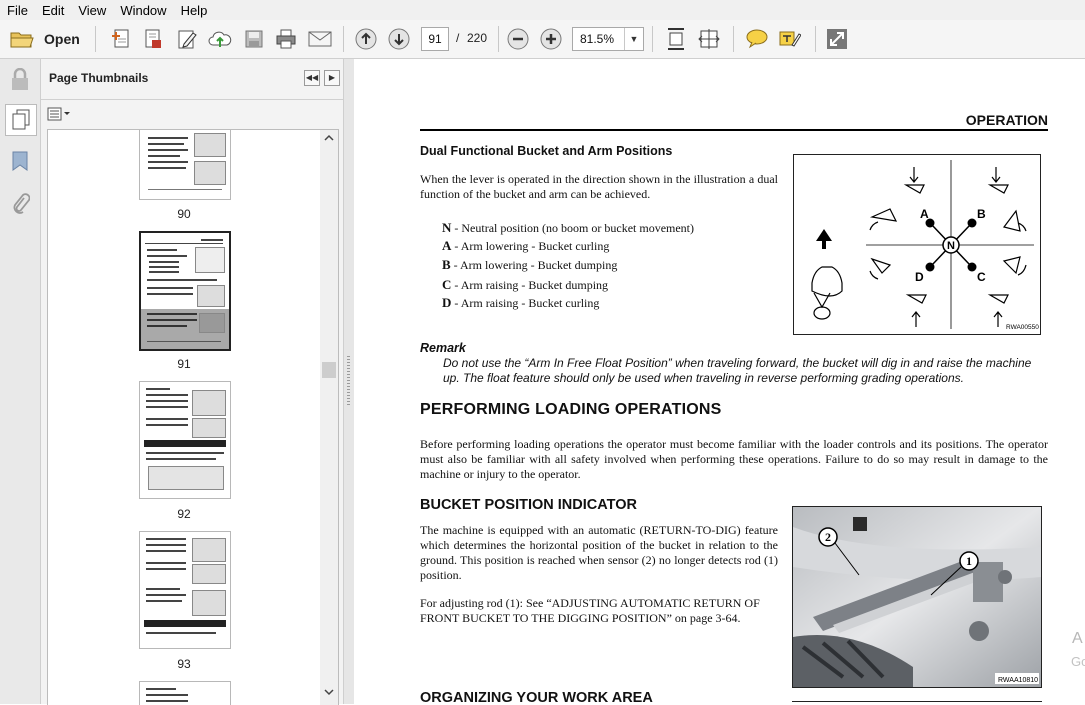 The width and height of the screenshot is (1085, 705). I want to click on bookmarks-icon, so click(20, 162).